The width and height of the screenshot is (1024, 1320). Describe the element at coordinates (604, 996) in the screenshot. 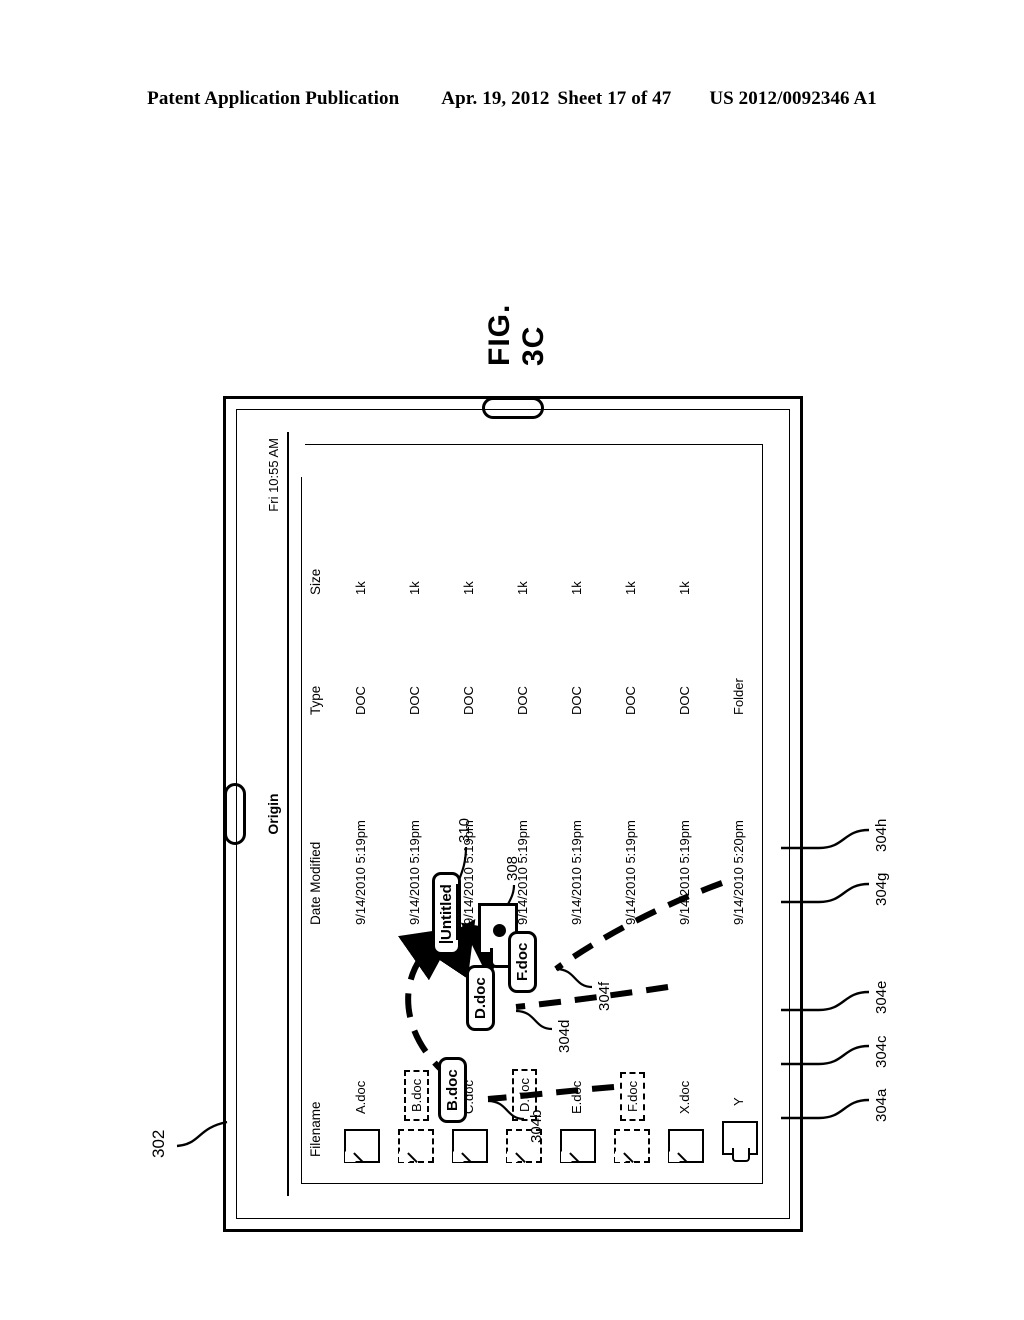

I see `ref-304f: 304f` at that location.